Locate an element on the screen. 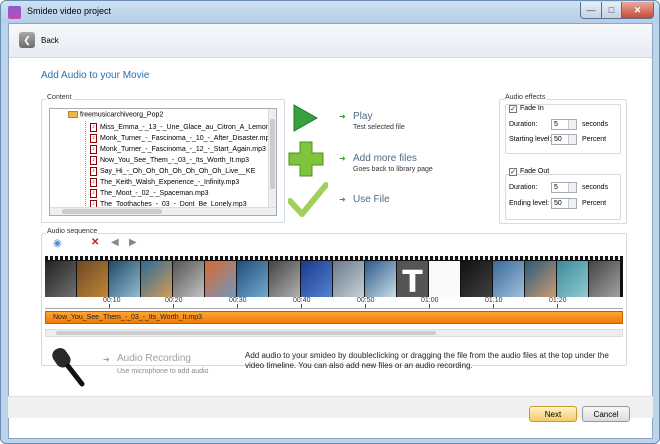 This screenshot has width=660, height=444. play-description: Test selected file is located at coordinates (379, 127).